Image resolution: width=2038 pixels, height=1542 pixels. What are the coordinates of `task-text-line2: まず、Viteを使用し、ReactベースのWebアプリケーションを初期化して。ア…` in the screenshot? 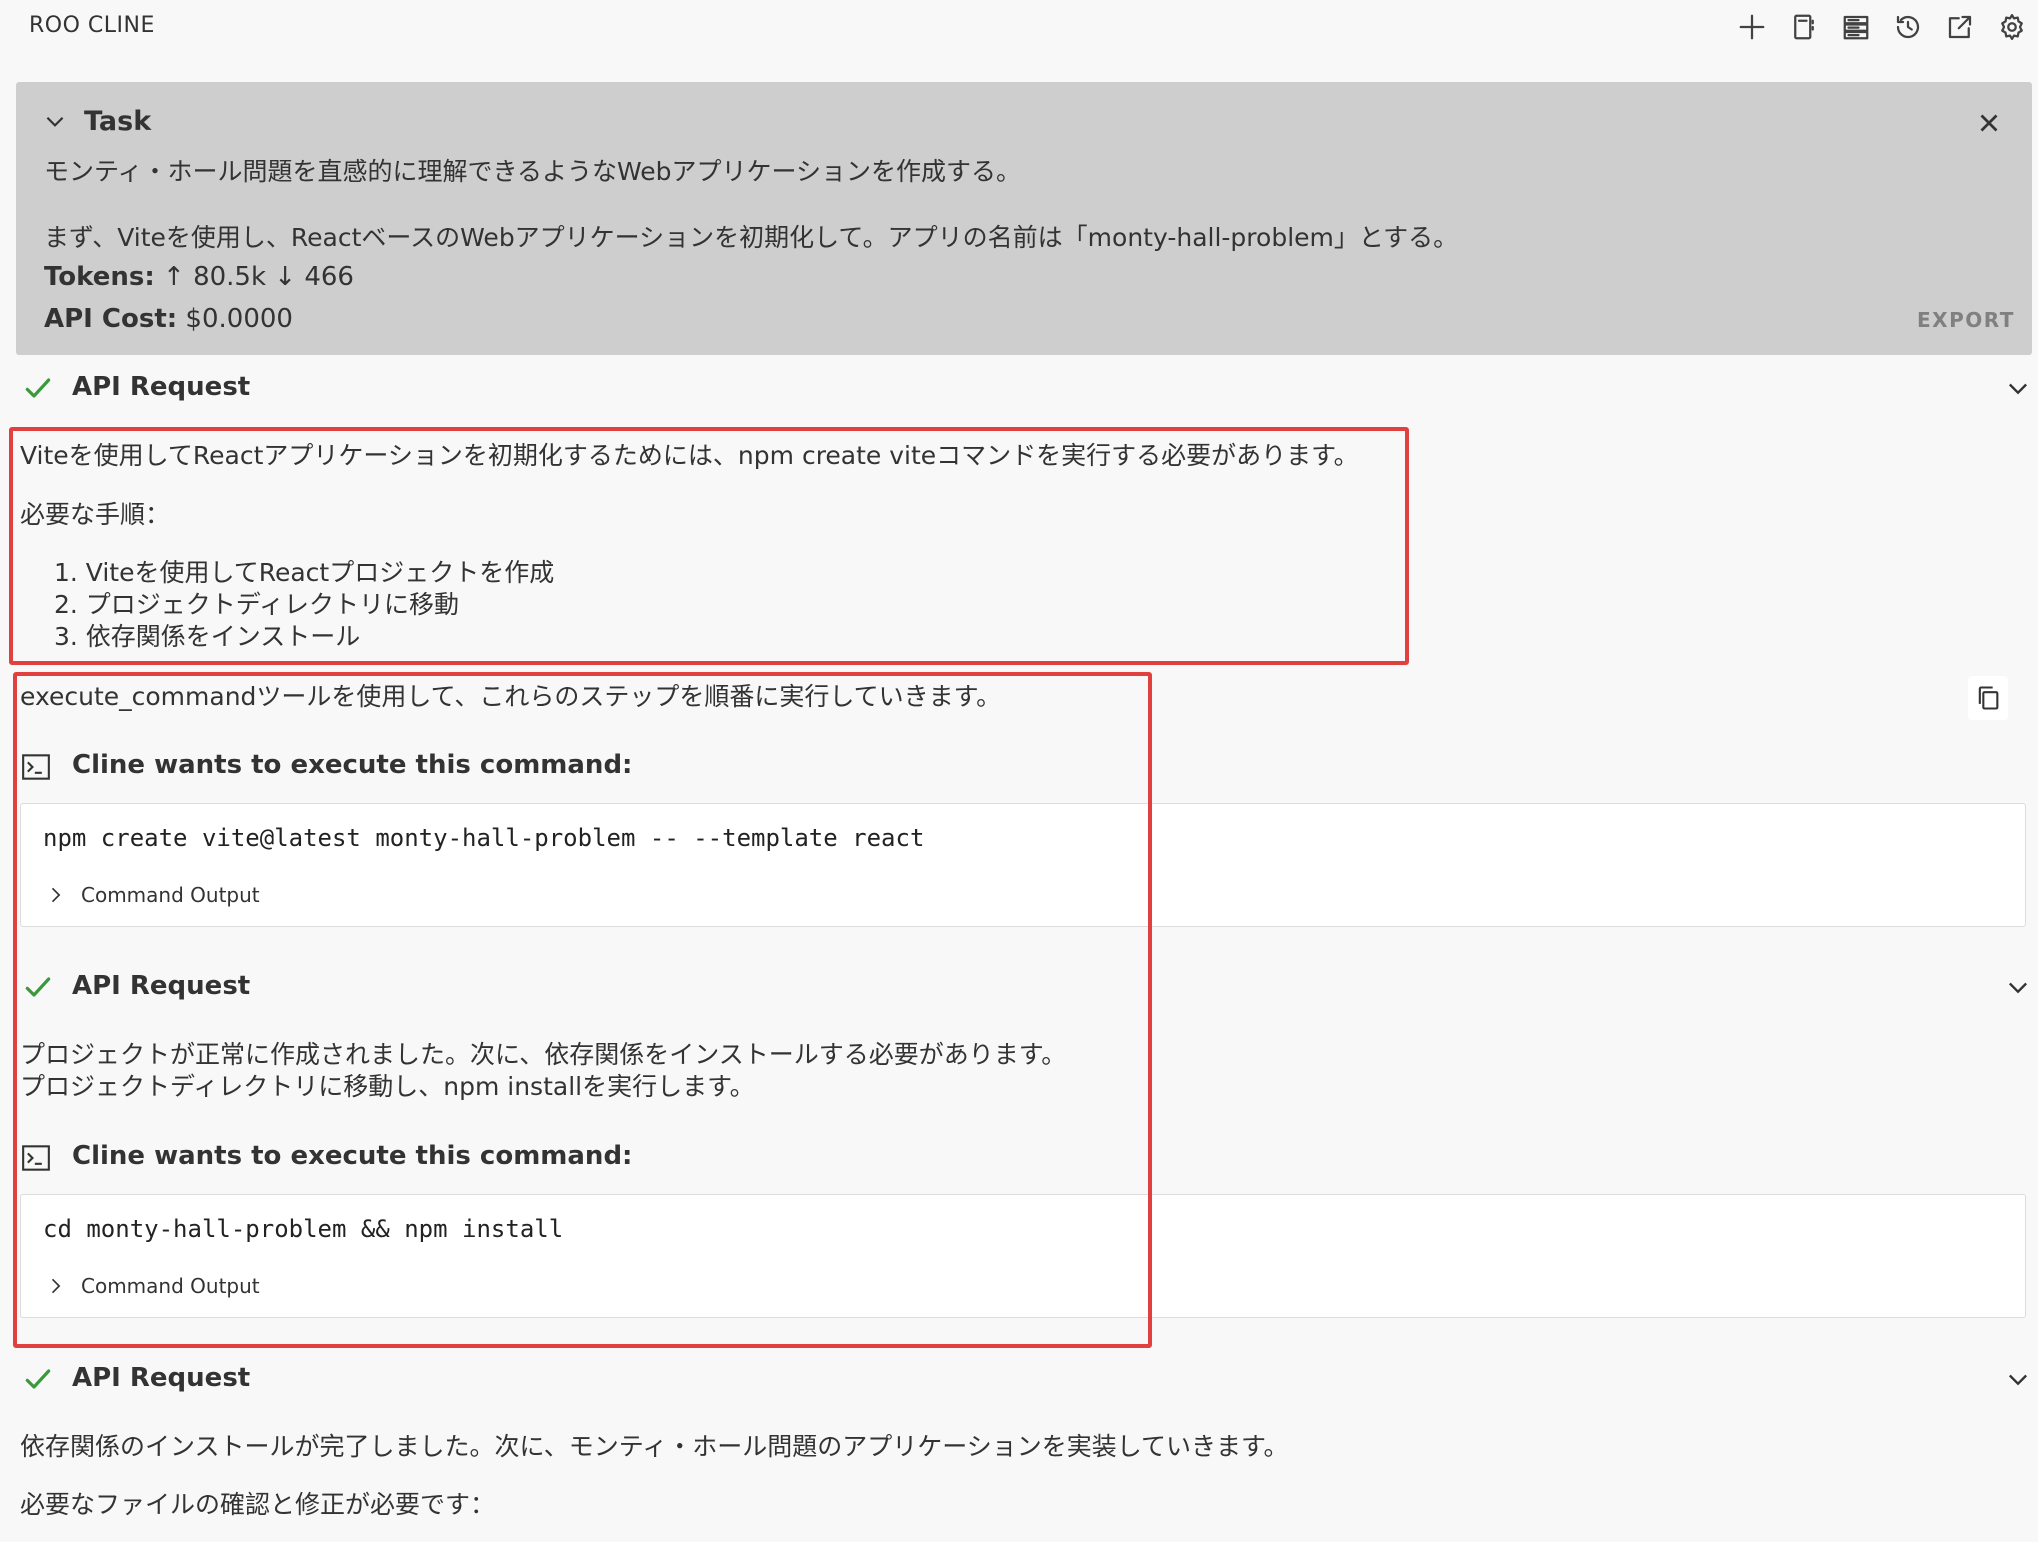 It's located at (751, 237).